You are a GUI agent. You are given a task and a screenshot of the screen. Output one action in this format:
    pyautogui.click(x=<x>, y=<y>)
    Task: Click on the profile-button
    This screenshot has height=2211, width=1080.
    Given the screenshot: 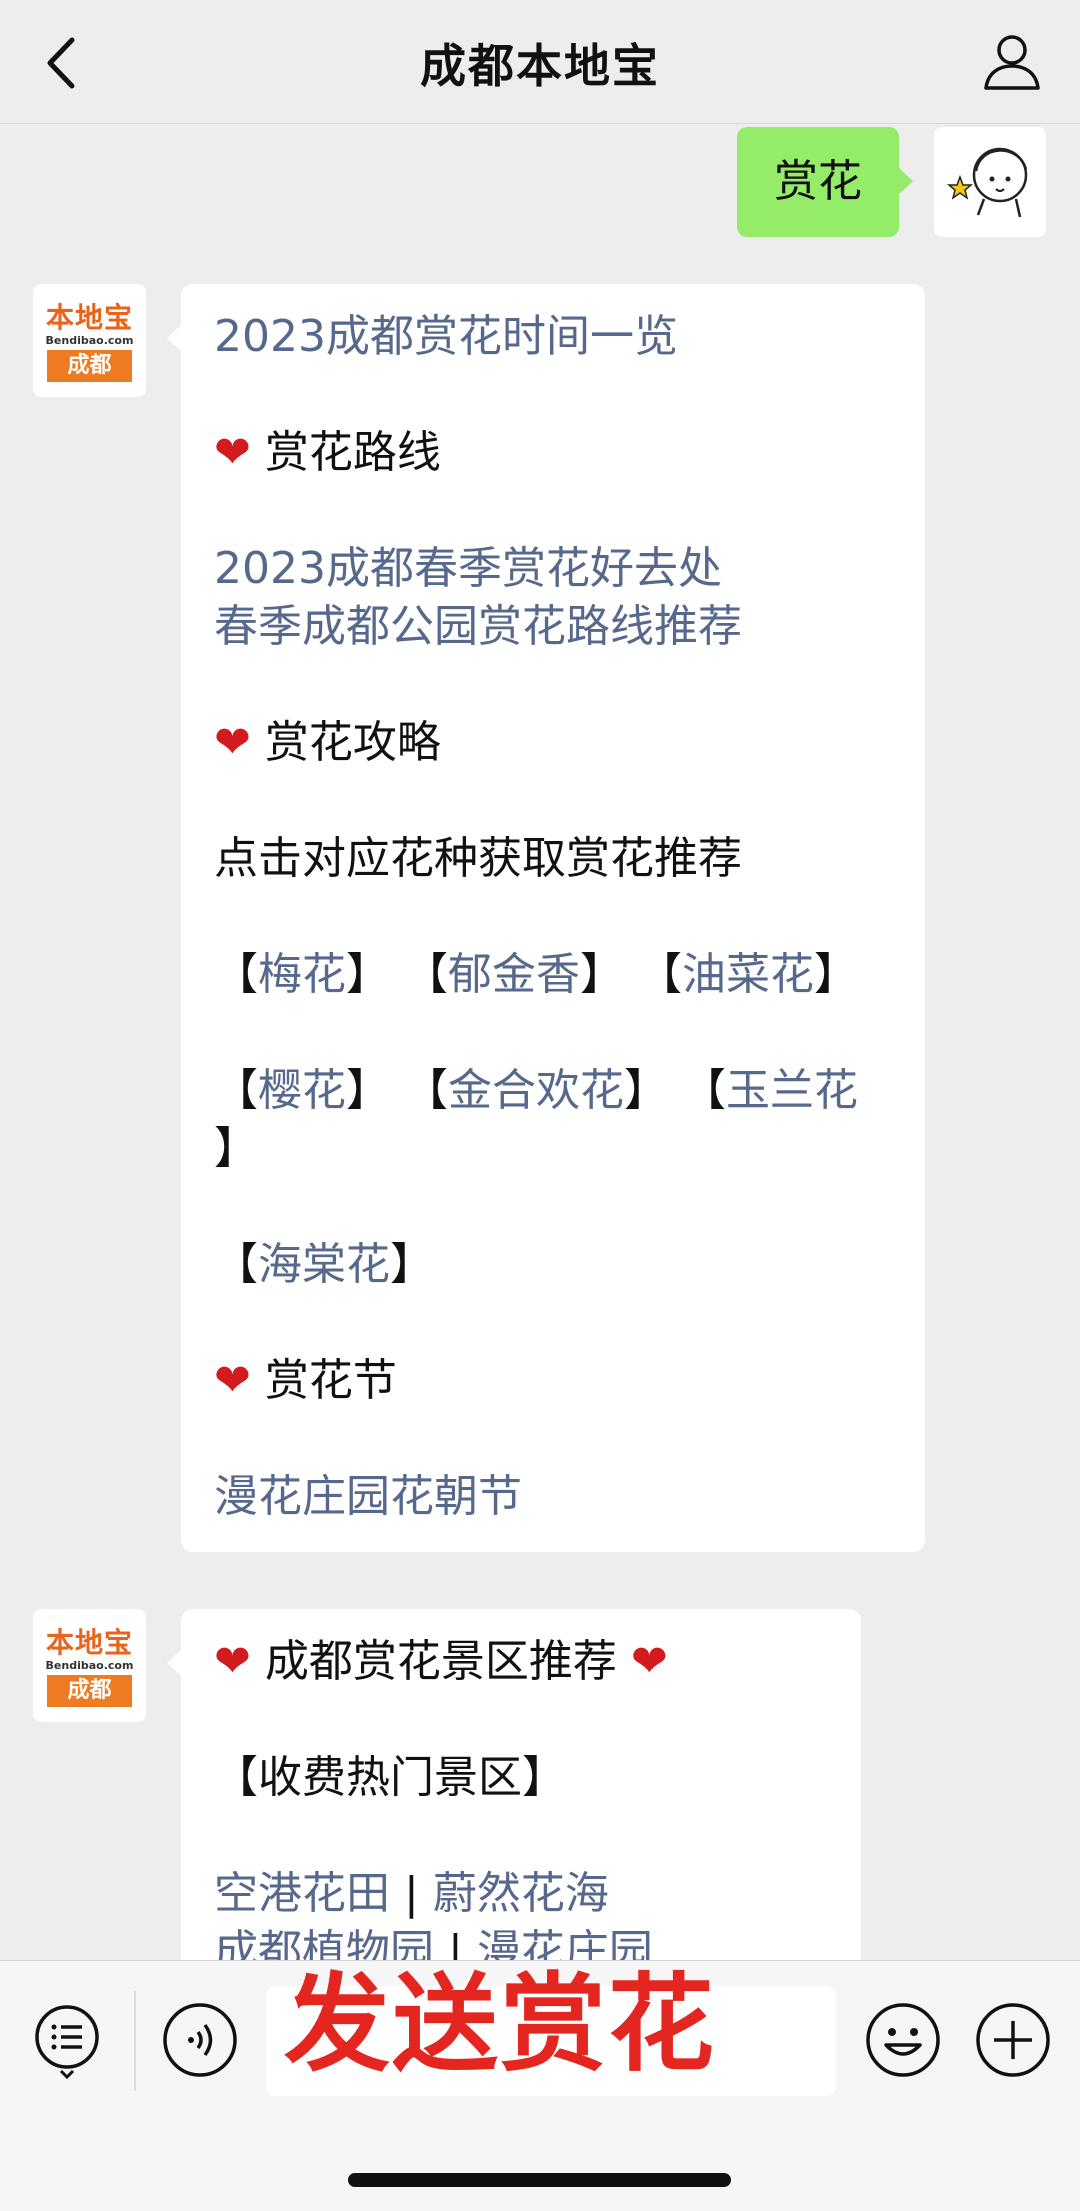 What is the action you would take?
    pyautogui.click(x=1012, y=62)
    